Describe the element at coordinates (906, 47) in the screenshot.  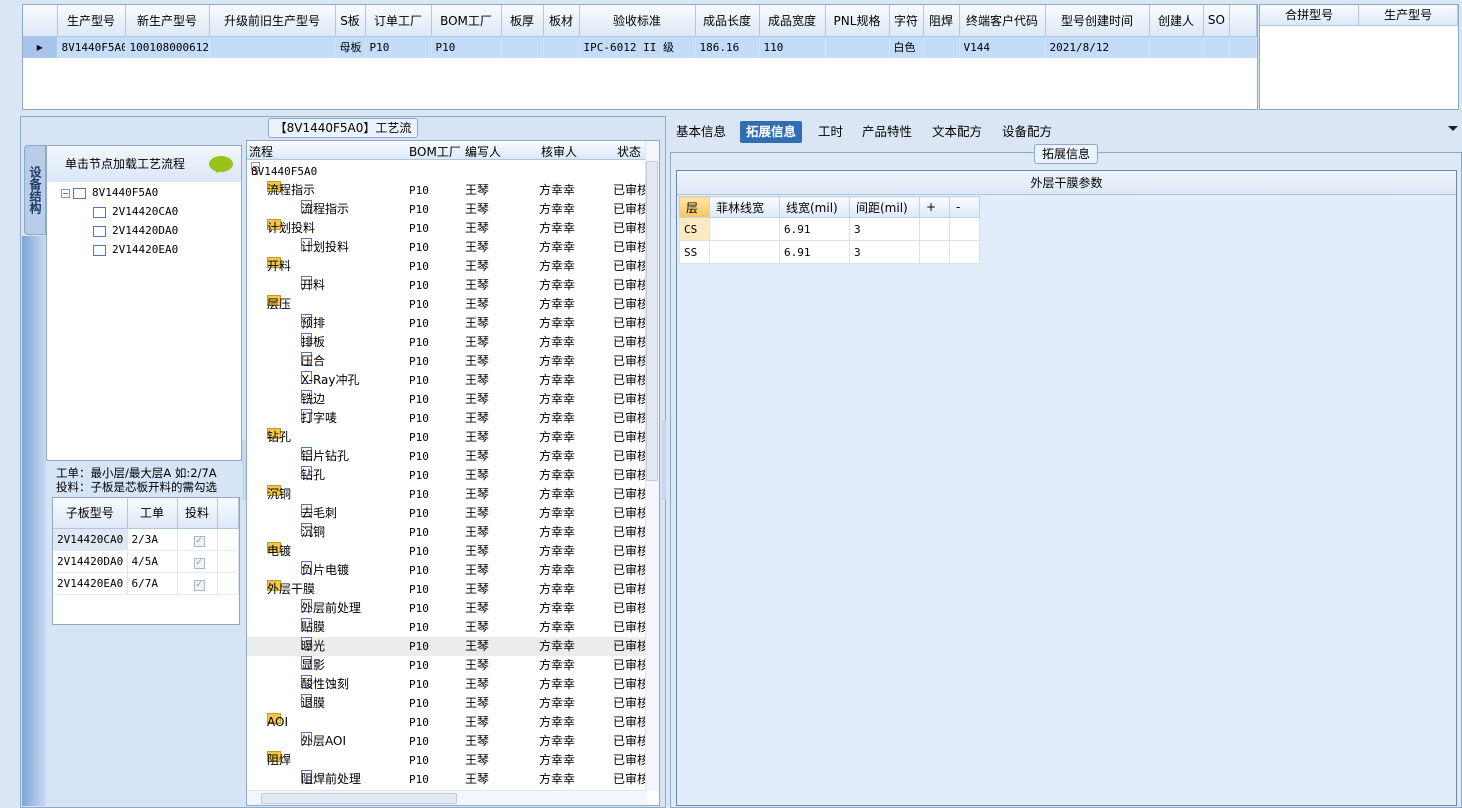
I see `grid-cell: 白色` at that location.